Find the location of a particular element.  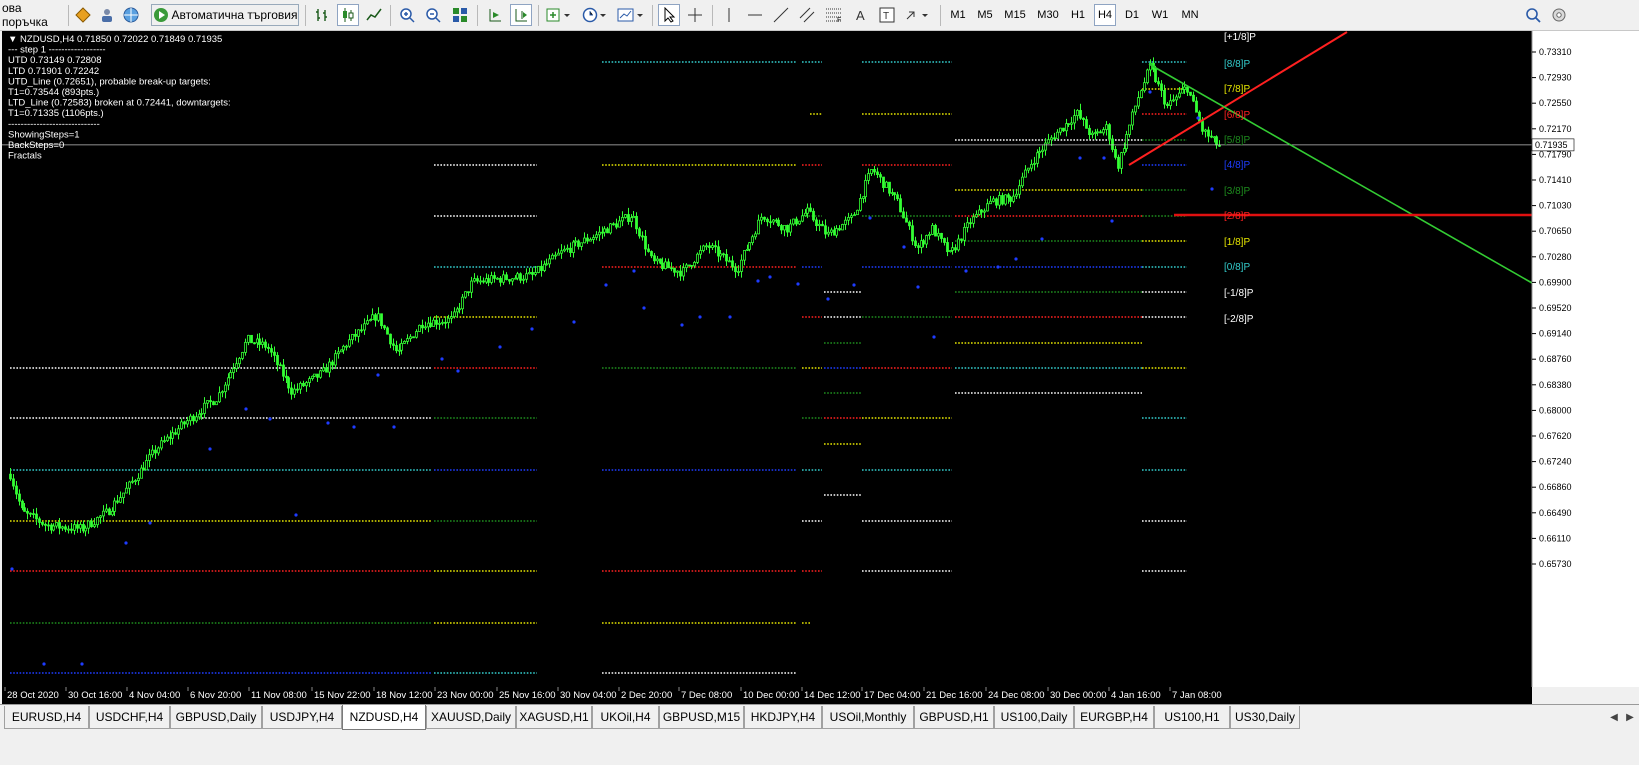

arrows-icon is located at coordinates (918, 15).